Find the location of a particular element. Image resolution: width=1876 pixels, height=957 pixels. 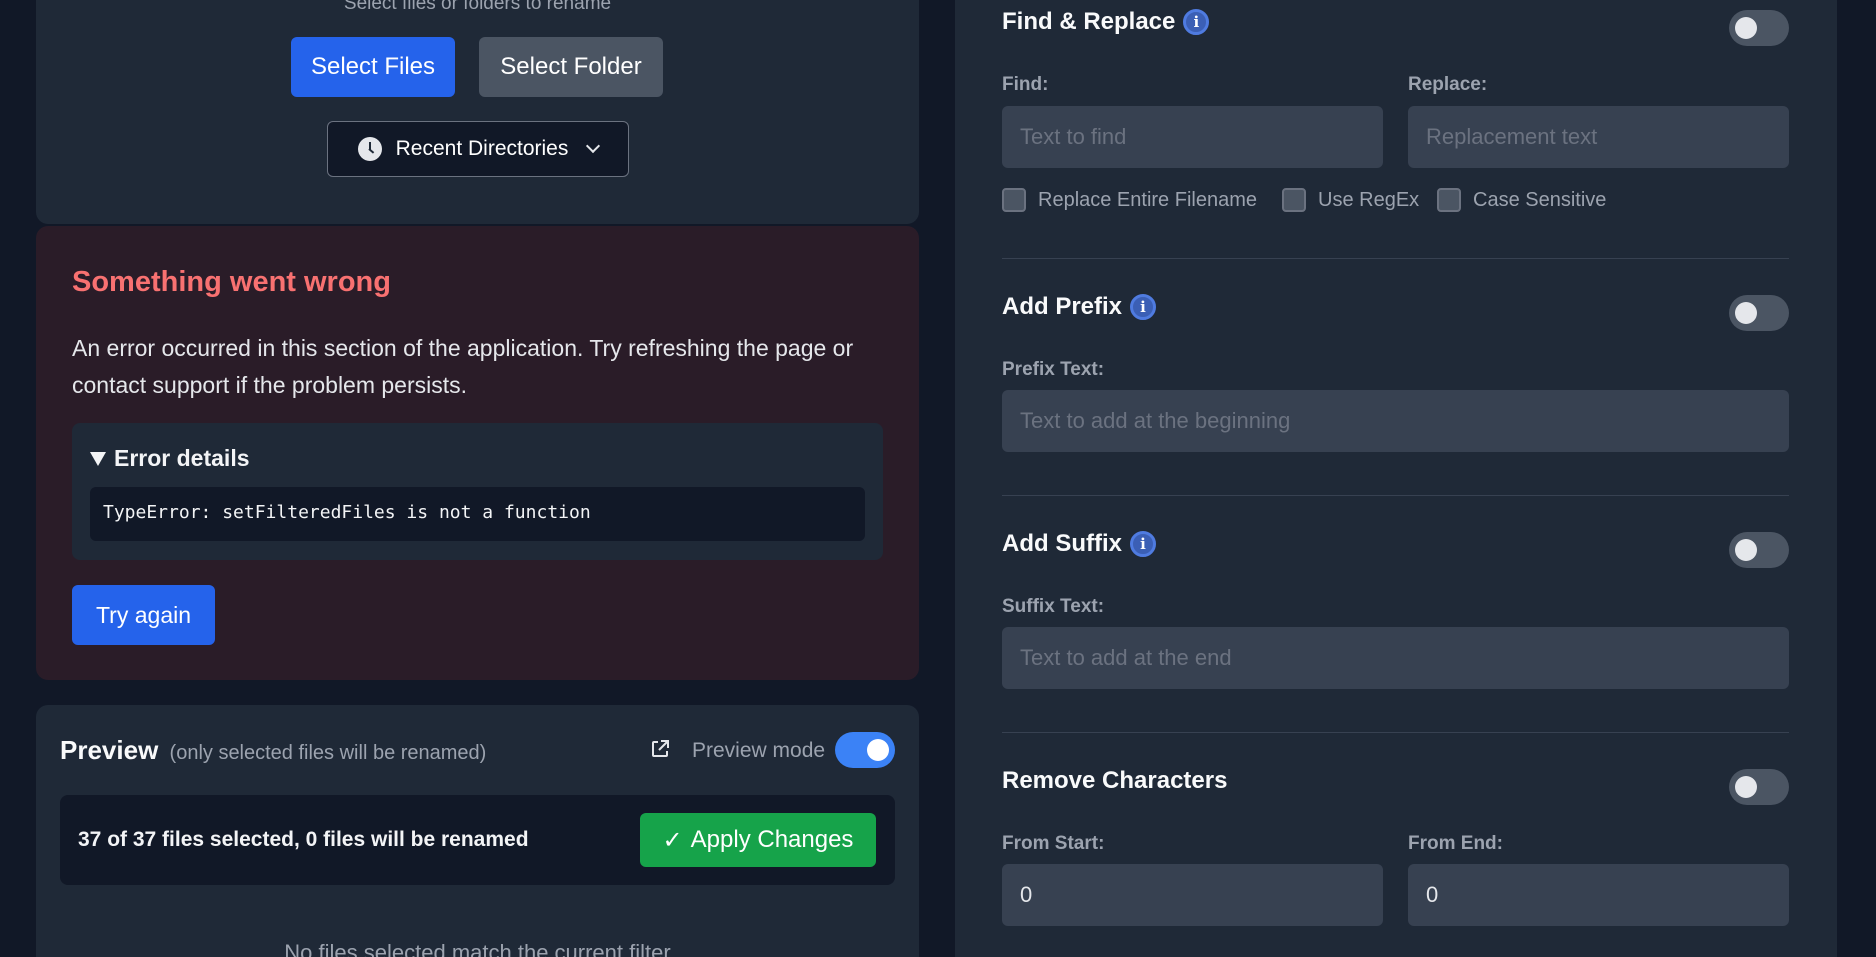

case-sensitive-checkbox: Case Sensitive is located at coordinates (1521, 200).